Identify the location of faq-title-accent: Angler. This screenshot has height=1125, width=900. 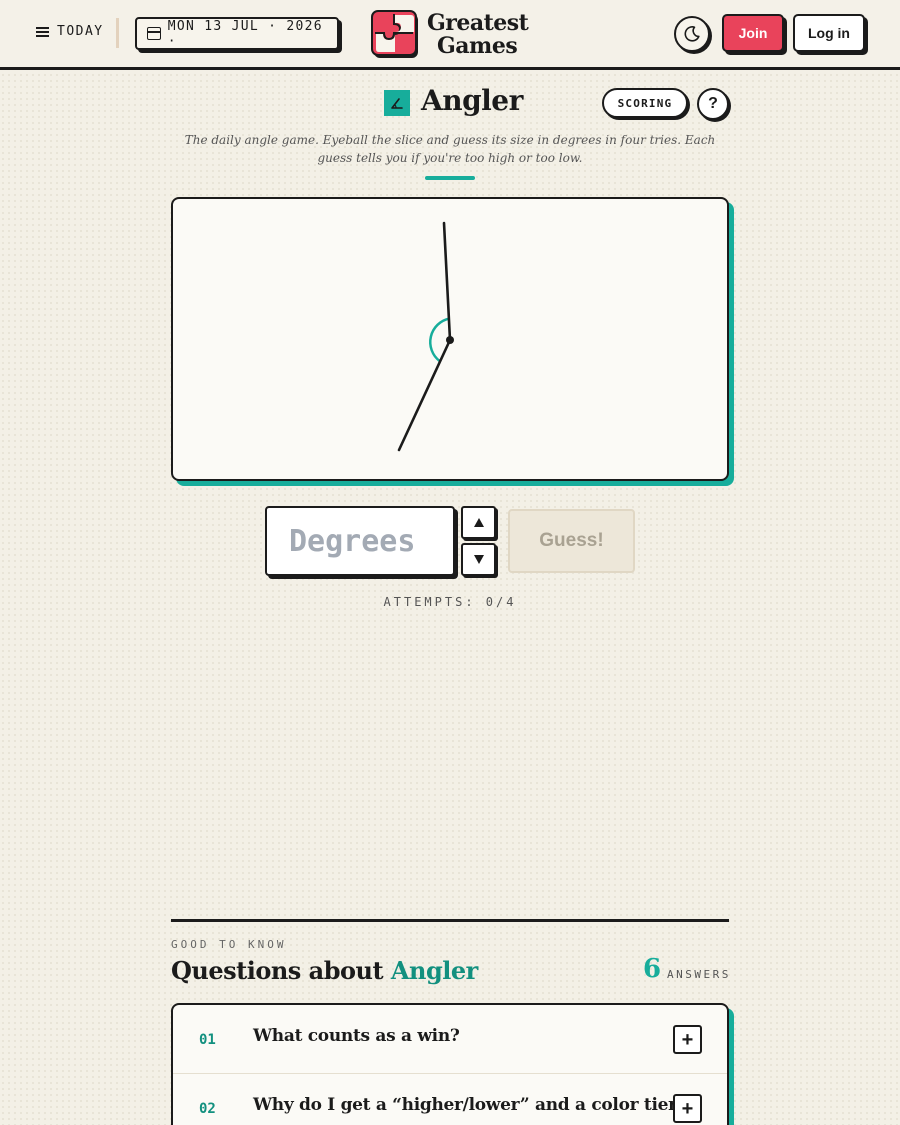
(434, 970).